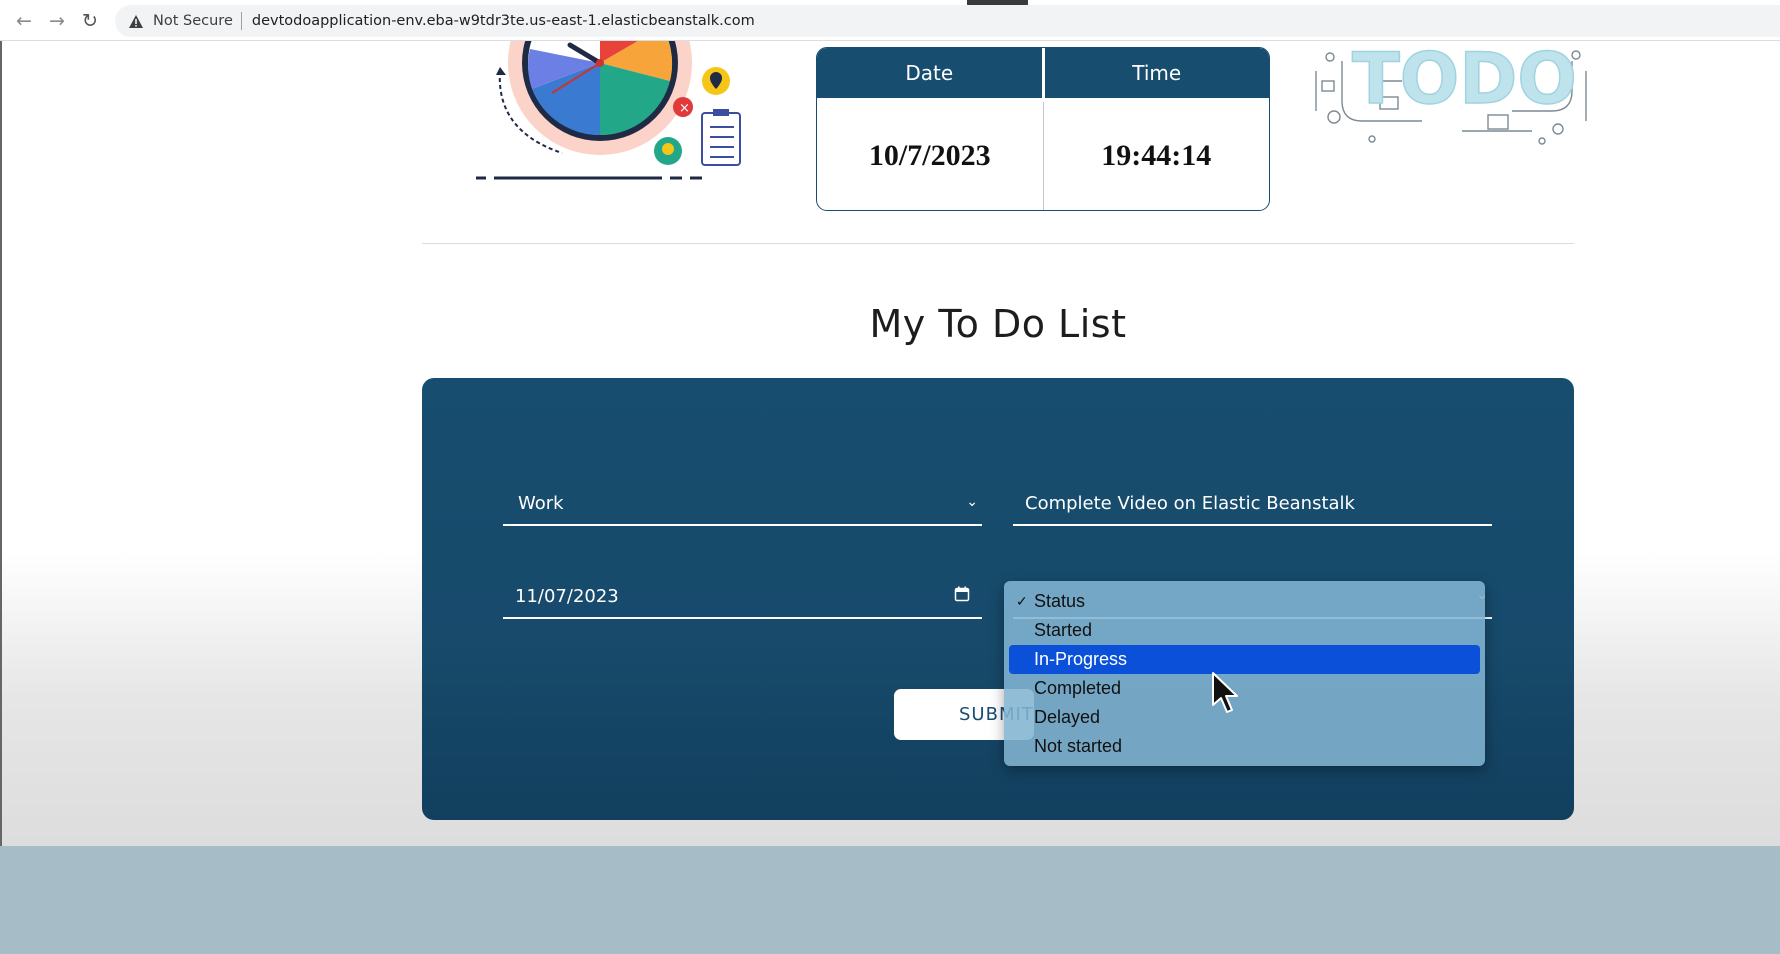 This screenshot has height=954, width=1780. Describe the element at coordinates (962, 594) in the screenshot. I see `calendar-icon` at that location.